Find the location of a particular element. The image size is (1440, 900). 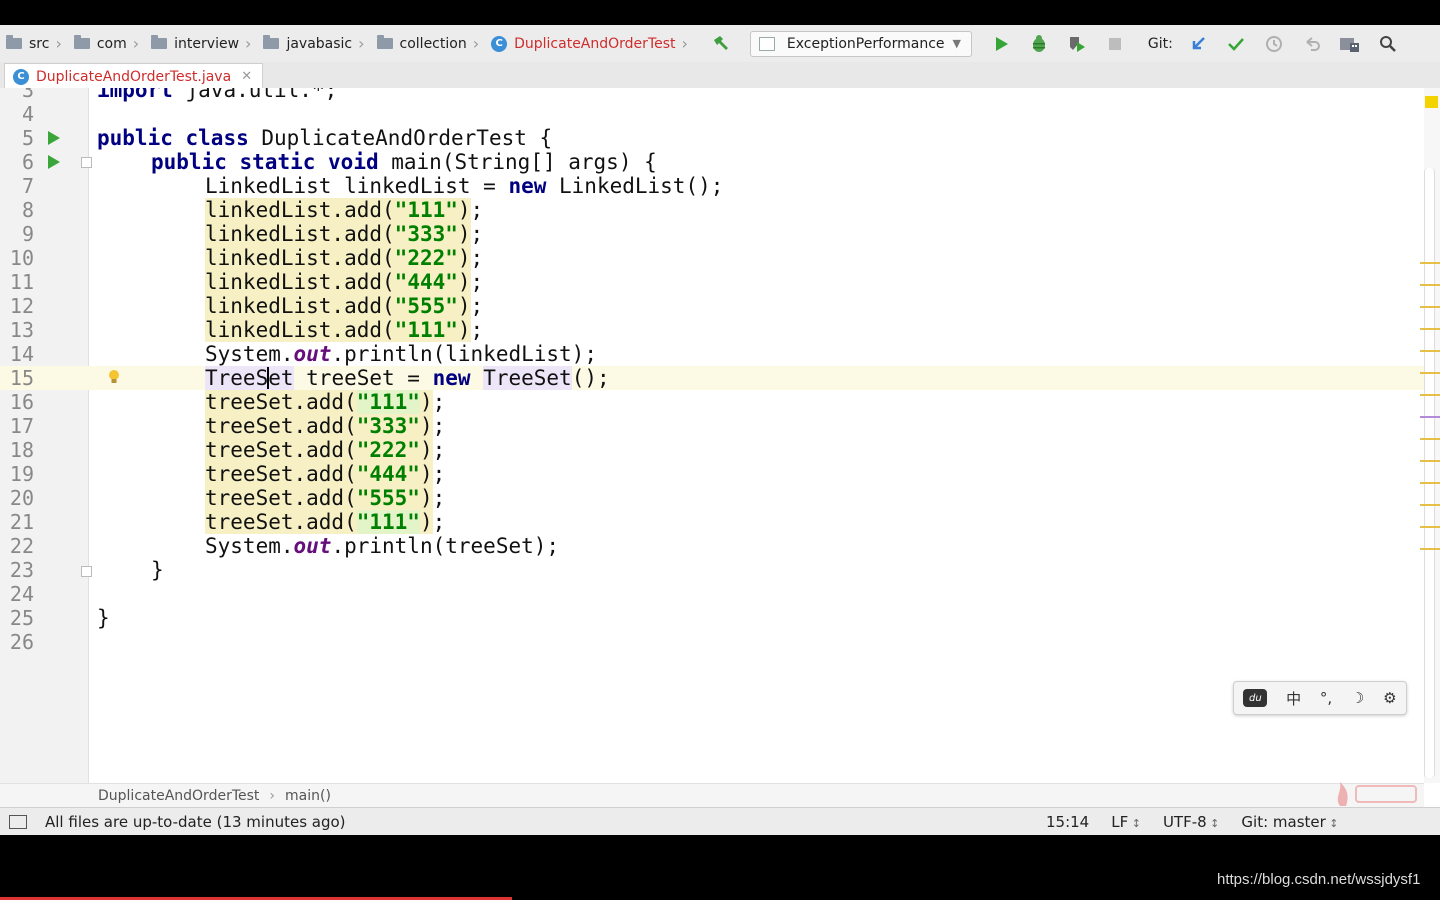

line-separator-select: LF is located at coordinates (1126, 822).